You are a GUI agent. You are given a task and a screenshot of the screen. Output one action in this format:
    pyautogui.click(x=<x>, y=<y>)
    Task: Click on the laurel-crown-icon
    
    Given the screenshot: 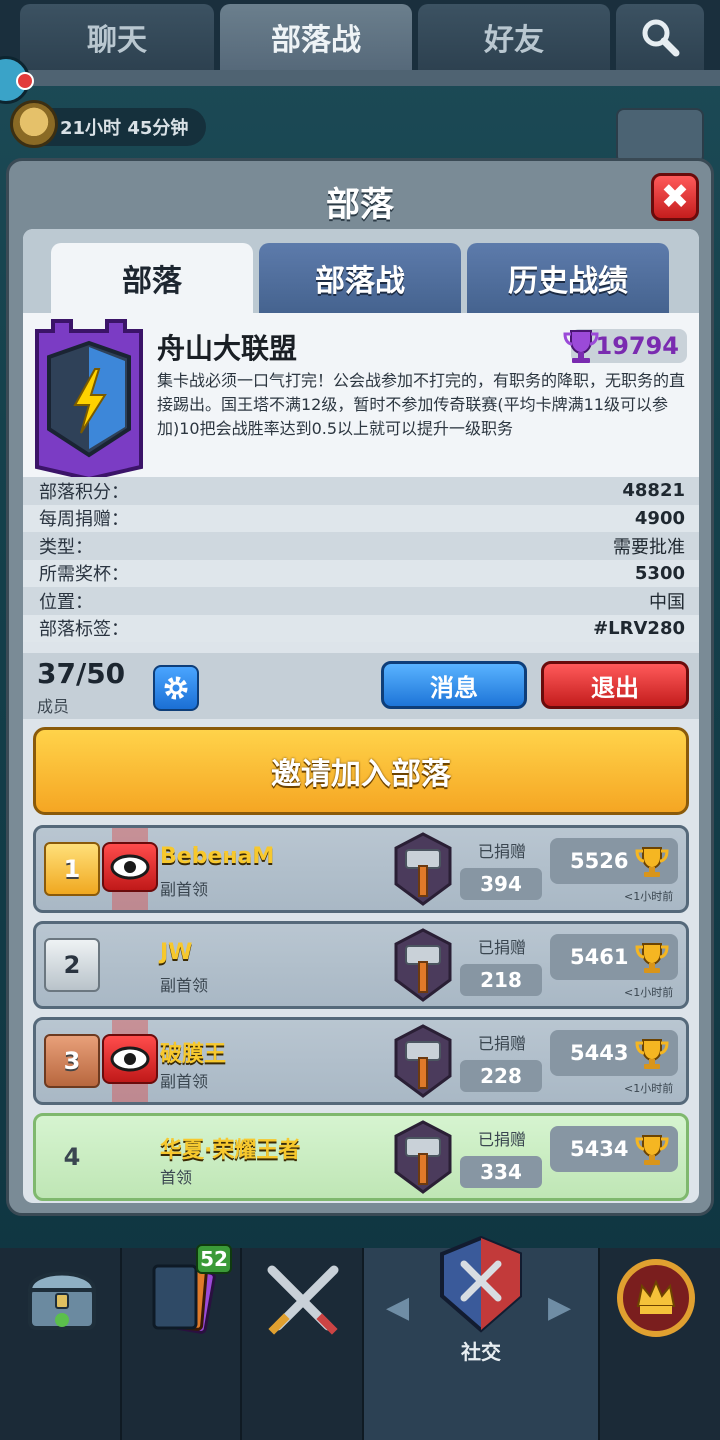 What is the action you would take?
    pyautogui.click(x=656, y=1298)
    